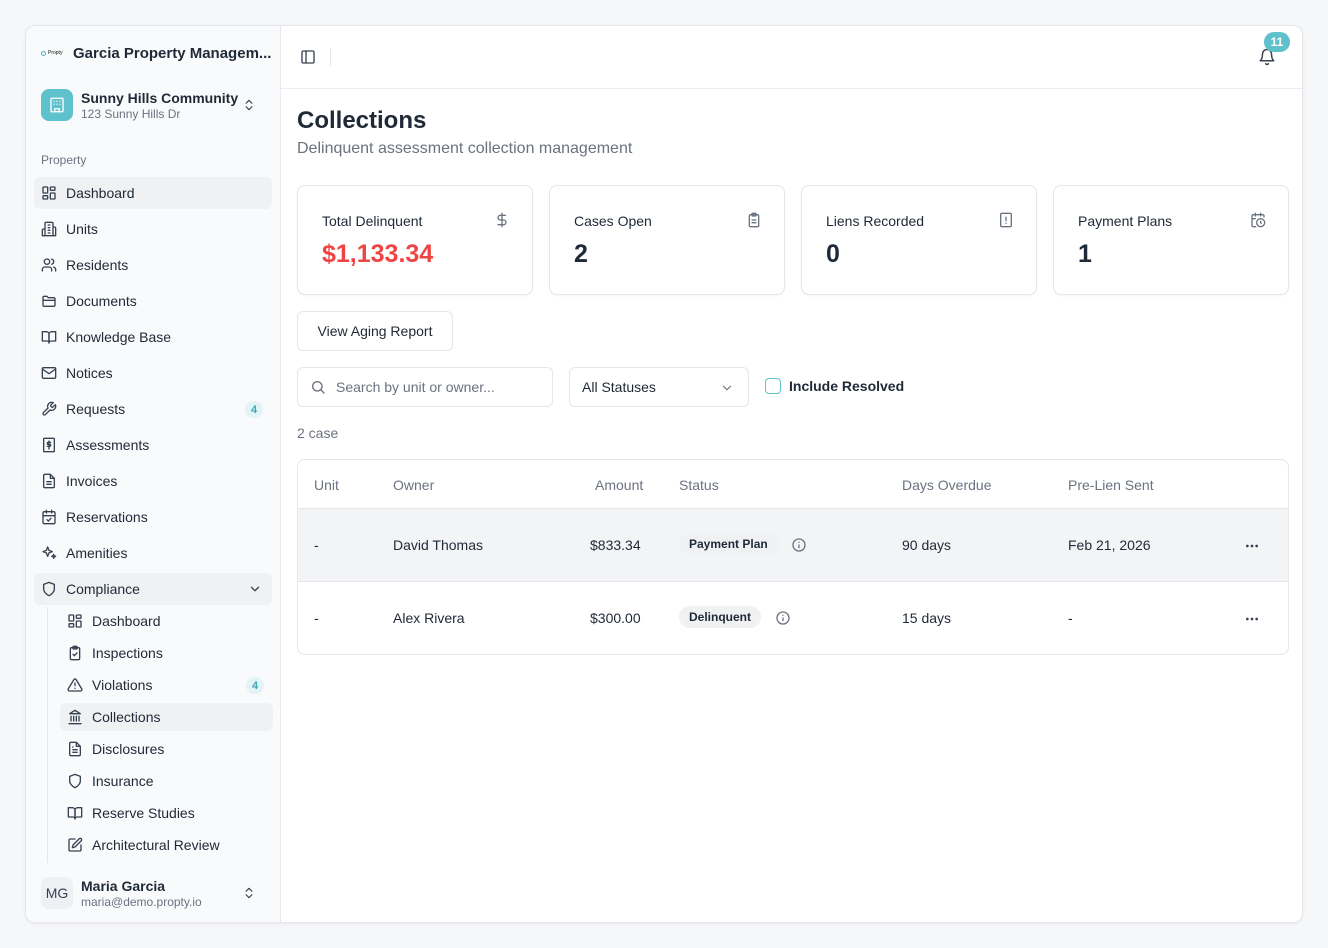 The width and height of the screenshot is (1328, 948). What do you see at coordinates (153, 301) in the screenshot?
I see `sidebar-item-documents: Documents` at bounding box center [153, 301].